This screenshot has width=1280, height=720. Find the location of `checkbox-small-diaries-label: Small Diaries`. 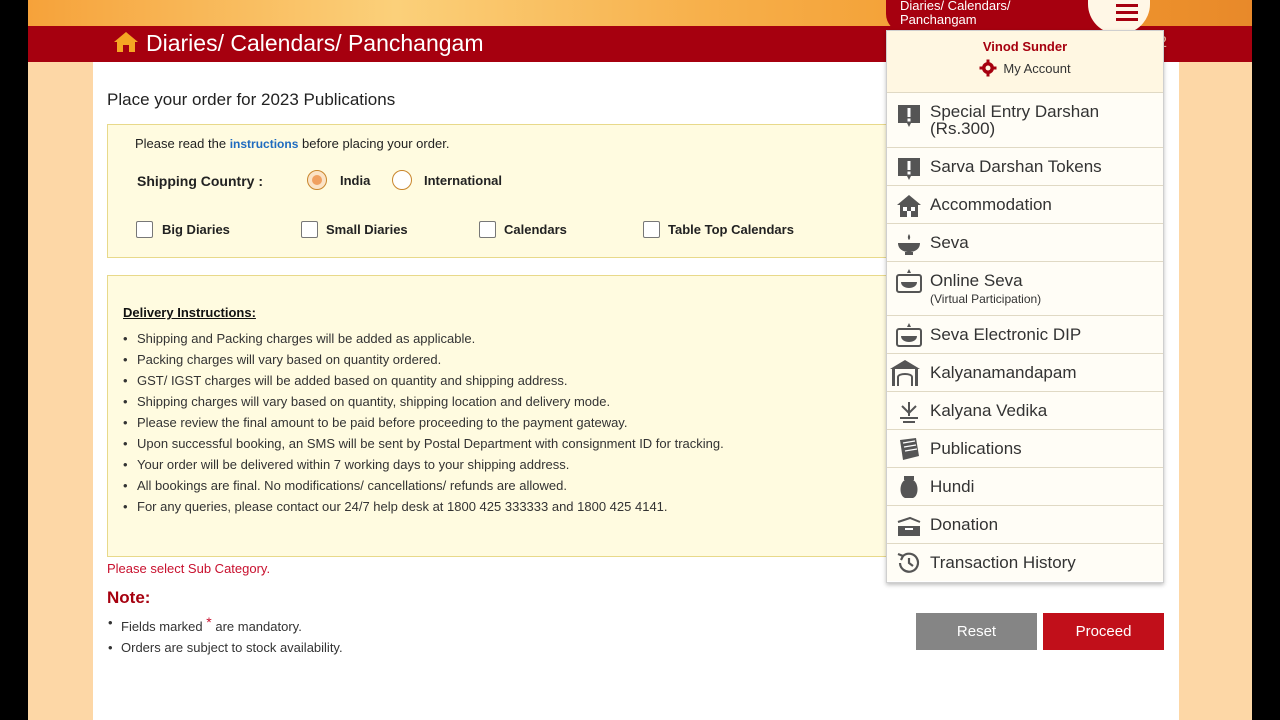

checkbox-small-diaries-label: Small Diaries is located at coordinates (367, 229).